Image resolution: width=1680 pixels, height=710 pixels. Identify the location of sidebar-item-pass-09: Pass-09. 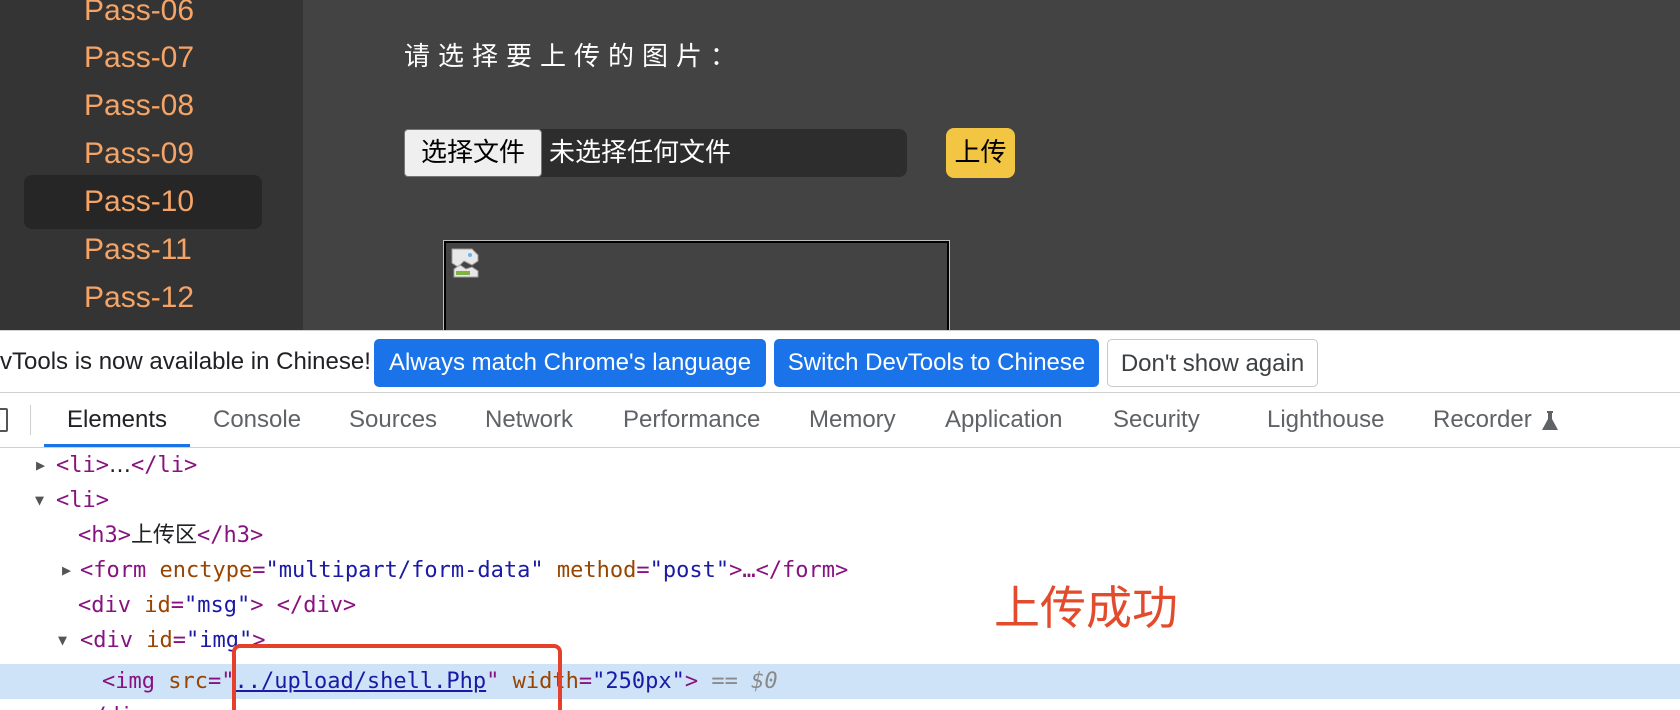
(143, 154).